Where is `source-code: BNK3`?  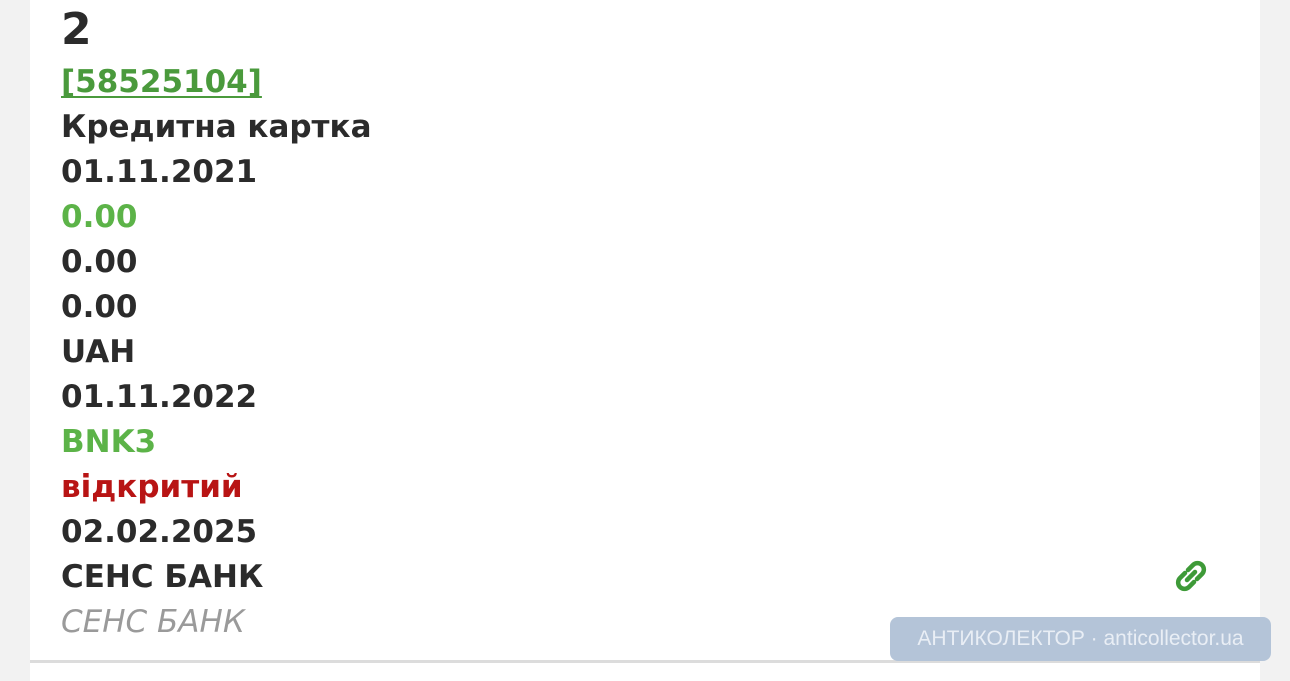 source-code: BNK3 is located at coordinates (109, 442).